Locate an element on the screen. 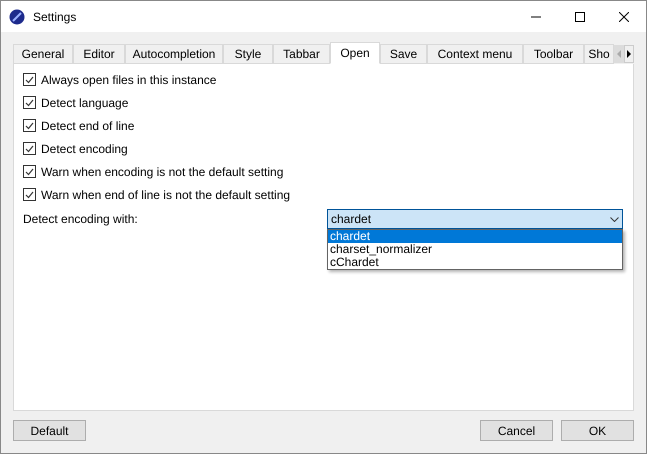  scroll-right-button is located at coordinates (629, 54).